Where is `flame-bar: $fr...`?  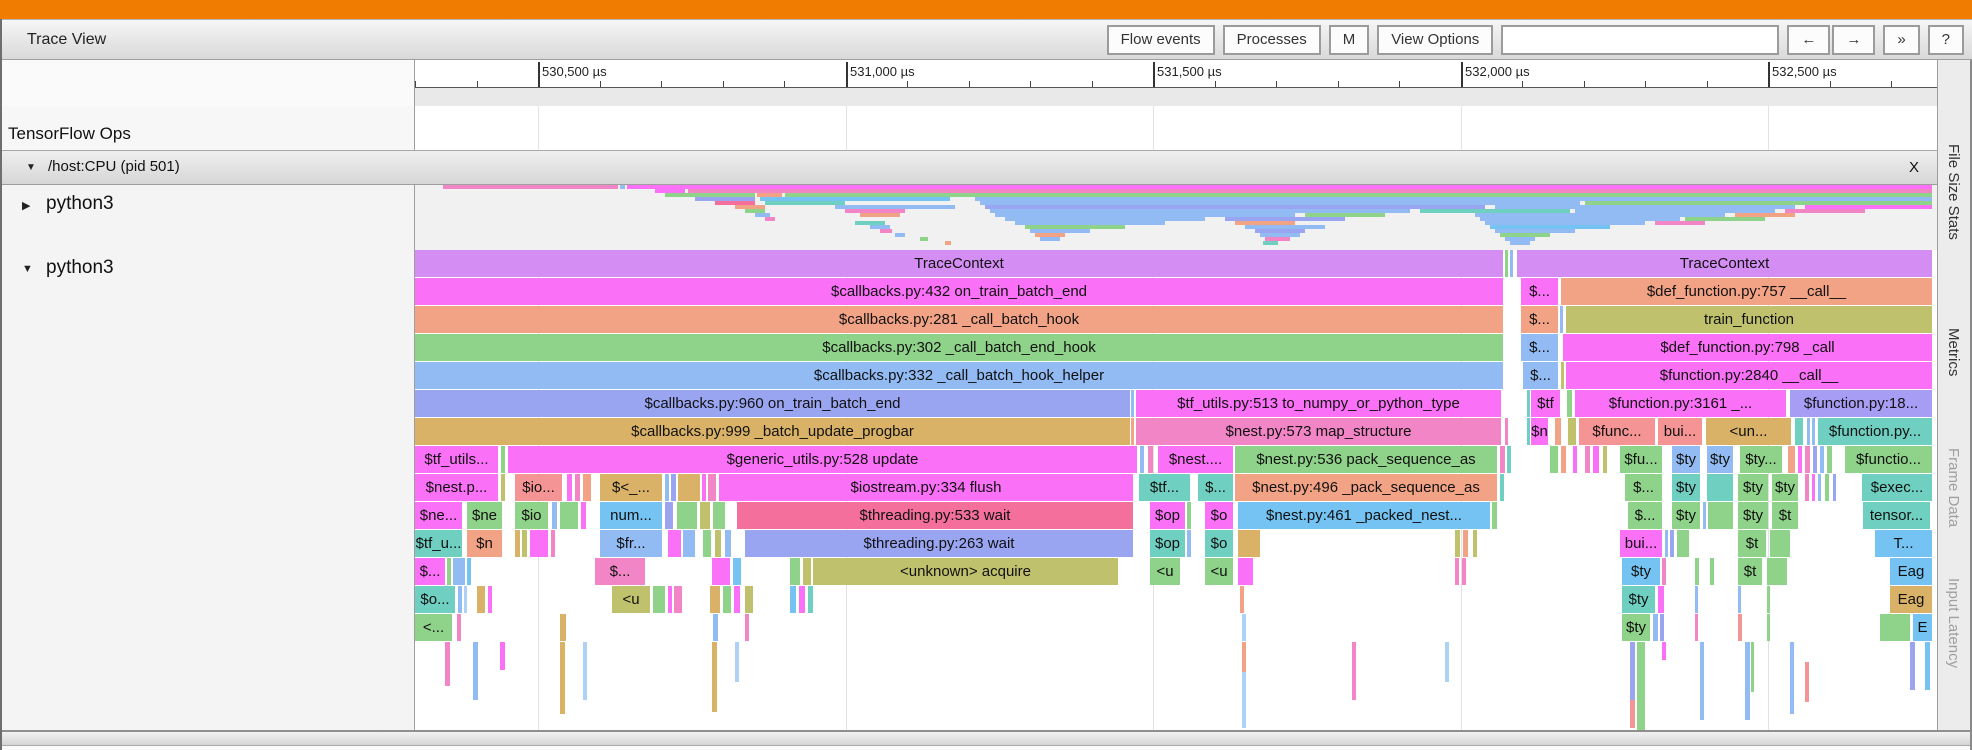 flame-bar: $fr... is located at coordinates (631, 543).